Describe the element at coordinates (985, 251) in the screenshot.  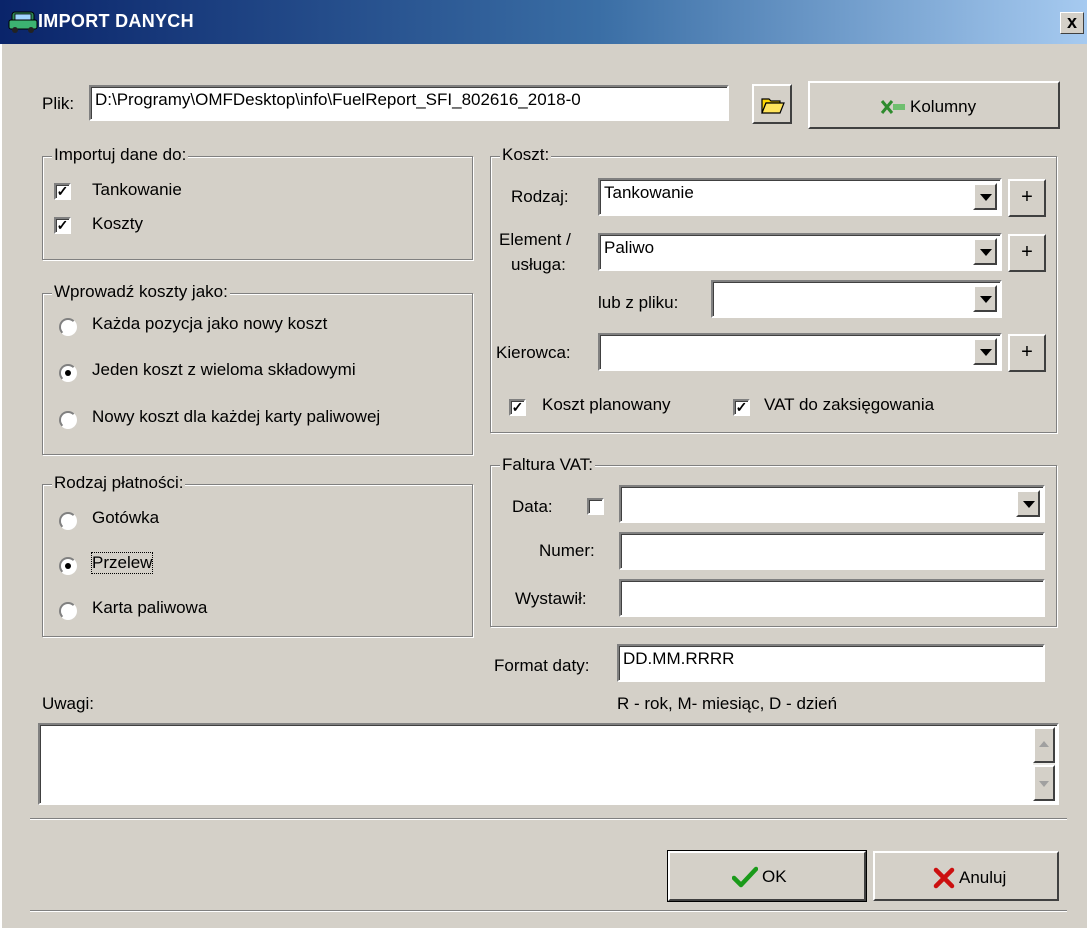
I see `element-dropdown-button` at that location.